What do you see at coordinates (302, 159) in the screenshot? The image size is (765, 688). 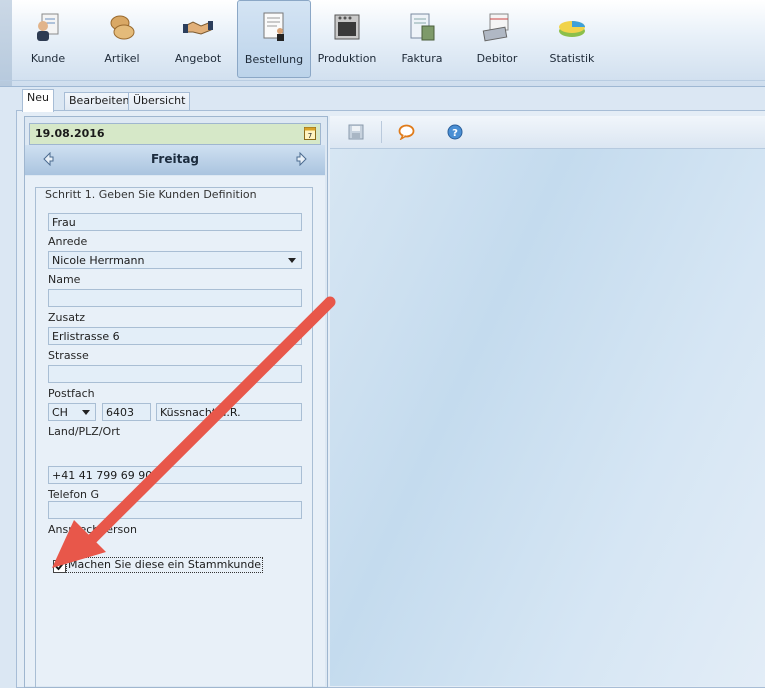 I see `next-day-icon` at bounding box center [302, 159].